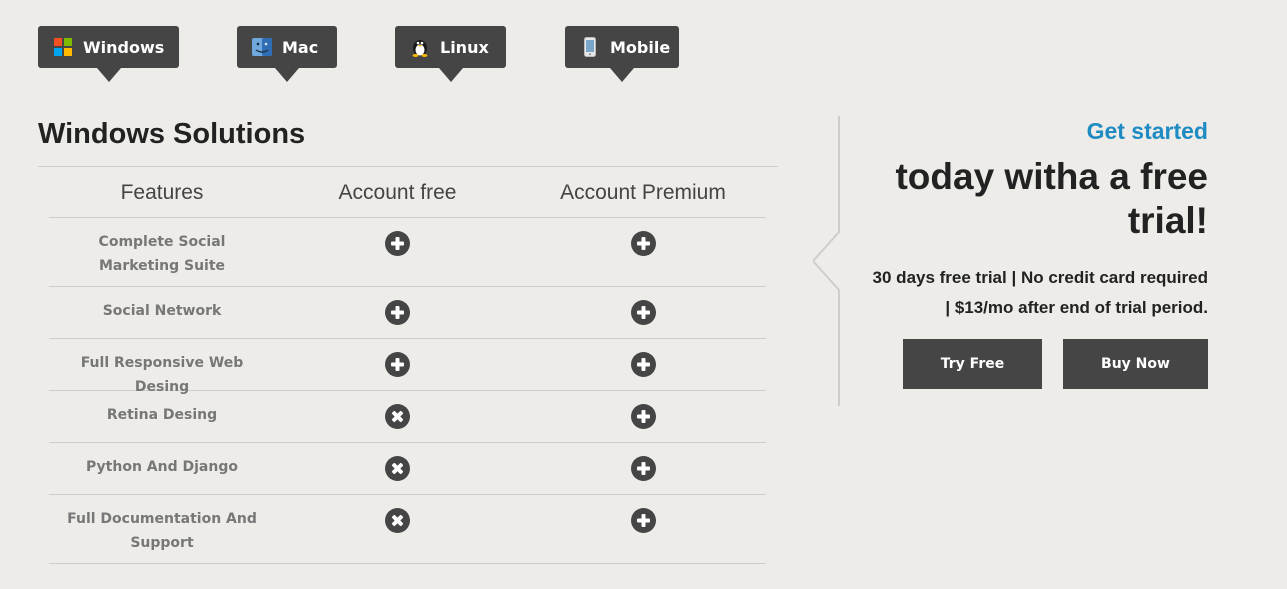 The image size is (1287, 589). What do you see at coordinates (63, 47) in the screenshot?
I see `windows-logo-icon` at bounding box center [63, 47].